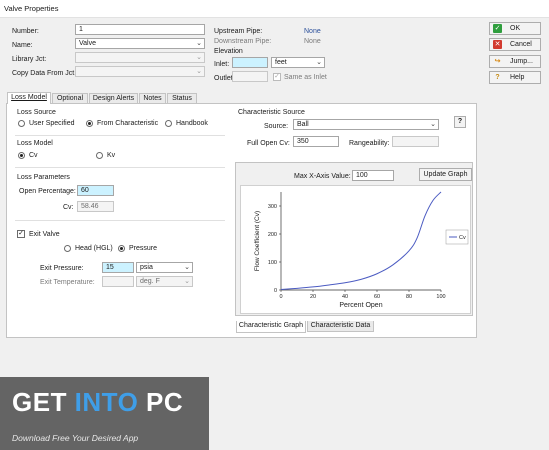 Image resolution: width=549 pixels, height=450 pixels. I want to click on pressure-option-label: Pressure, so click(143, 248).